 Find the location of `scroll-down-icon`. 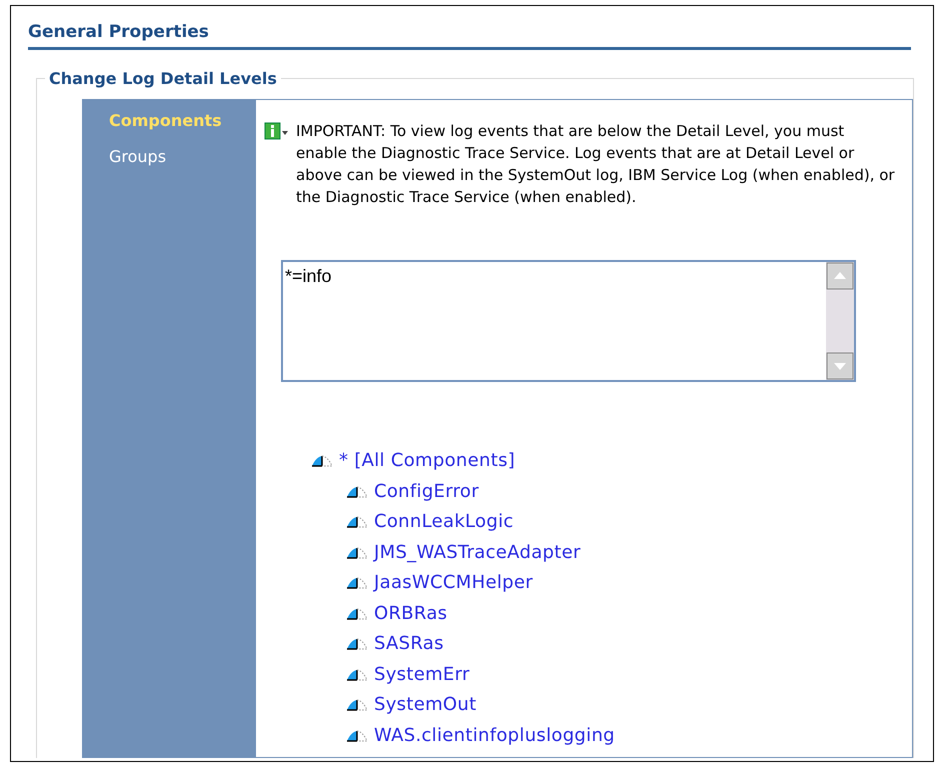

scroll-down-icon is located at coordinates (840, 366).